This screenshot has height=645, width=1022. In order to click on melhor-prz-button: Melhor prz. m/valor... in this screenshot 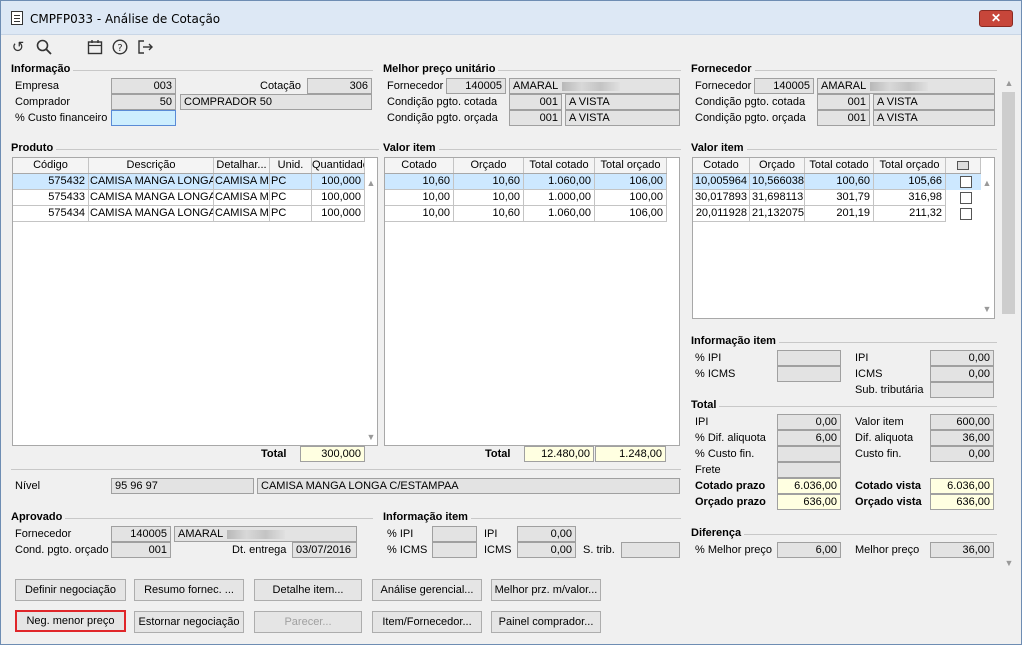, I will do `click(546, 590)`.